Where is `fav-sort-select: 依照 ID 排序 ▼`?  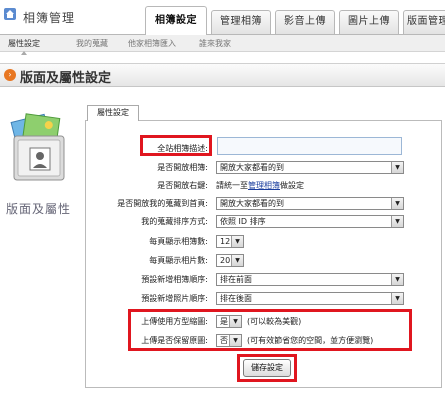 fav-sort-select: 依照 ID 排序 ▼ is located at coordinates (310, 221).